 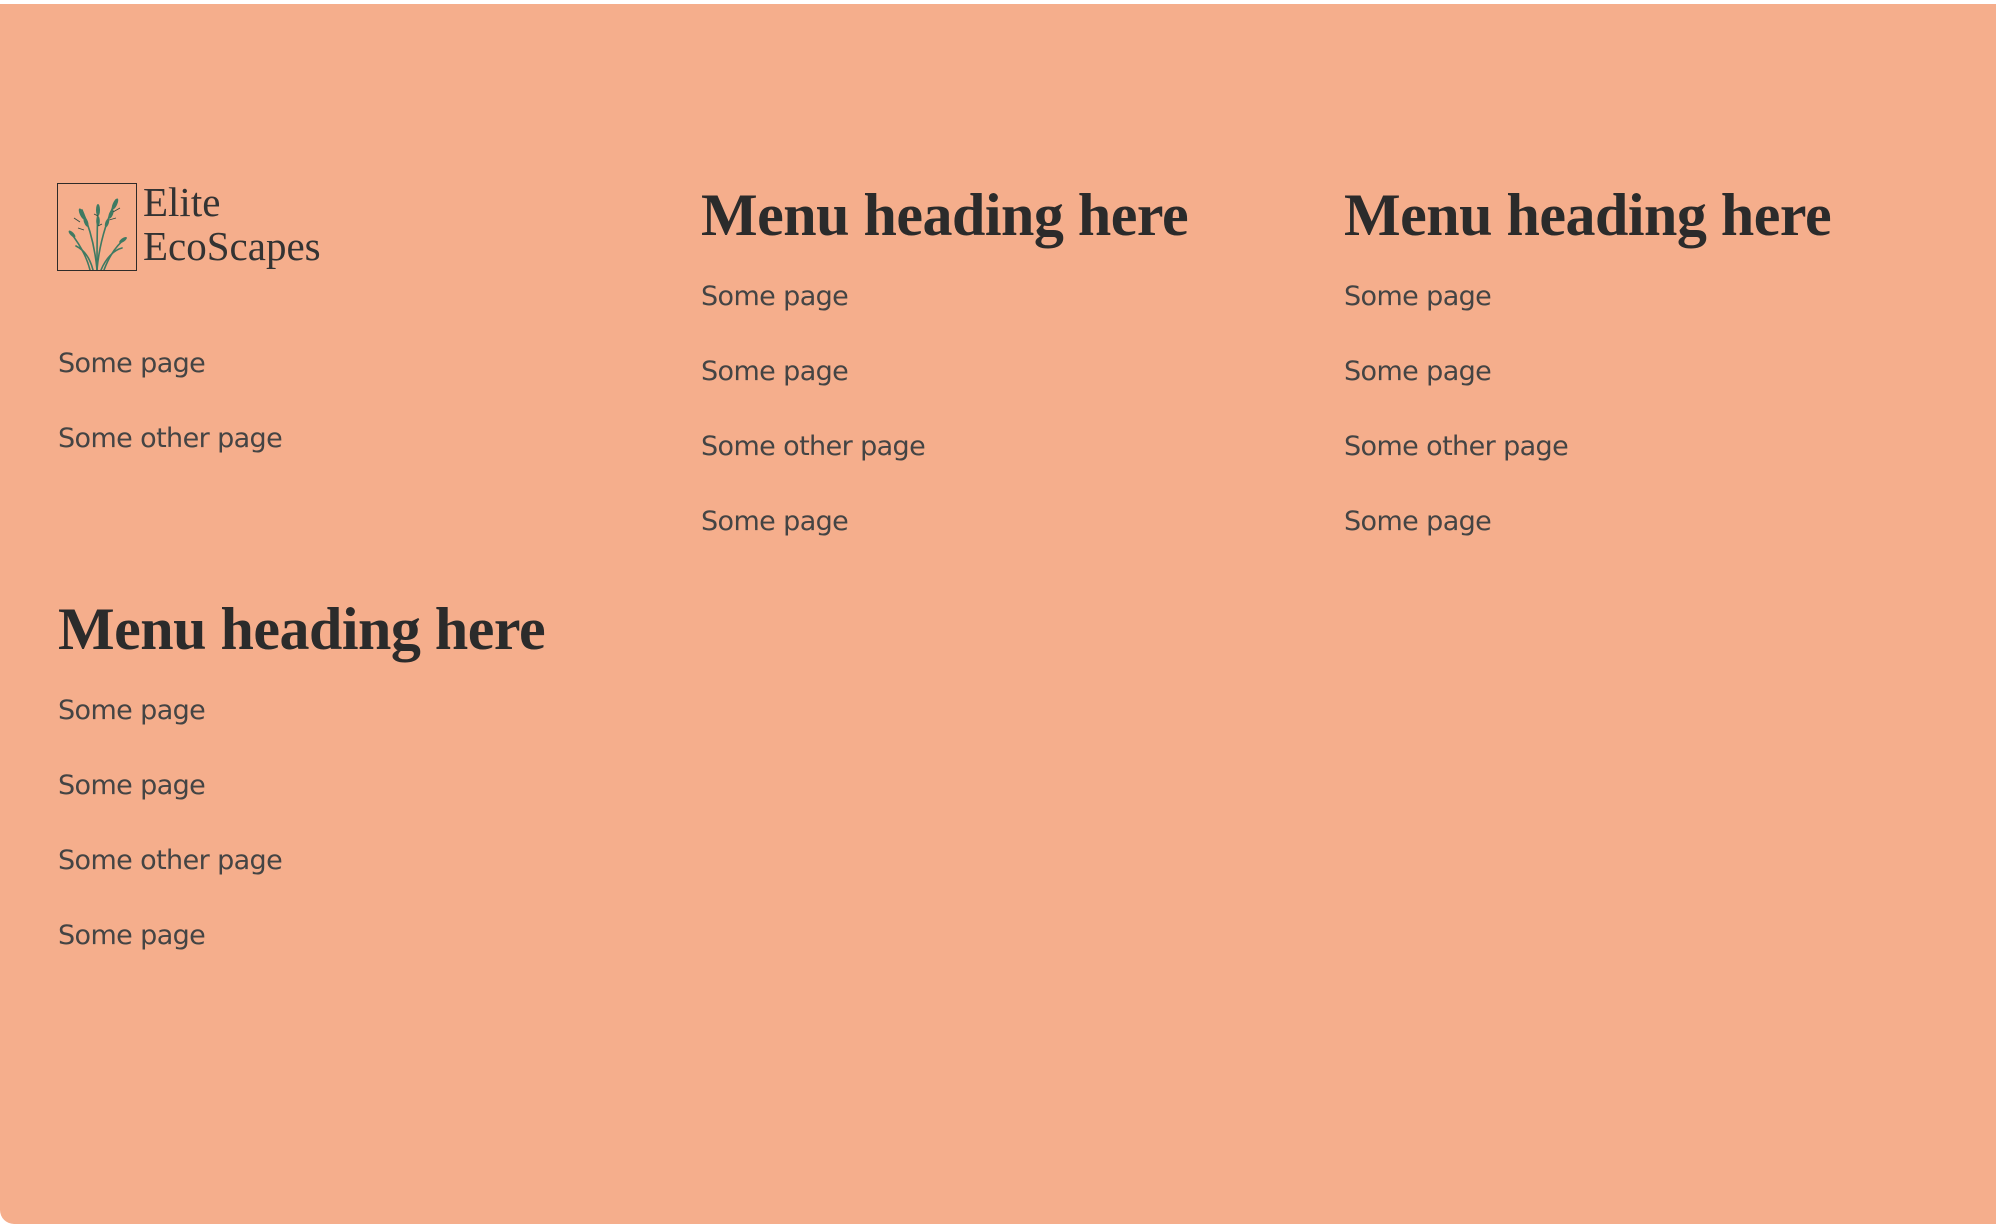 I want to click on brand-name: Elite EcoScapes, so click(x=232, y=224).